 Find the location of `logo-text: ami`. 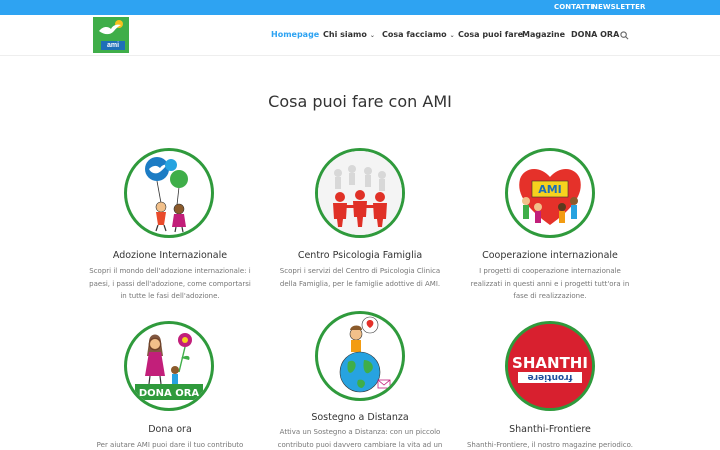

logo-text: ami is located at coordinates (113, 45).